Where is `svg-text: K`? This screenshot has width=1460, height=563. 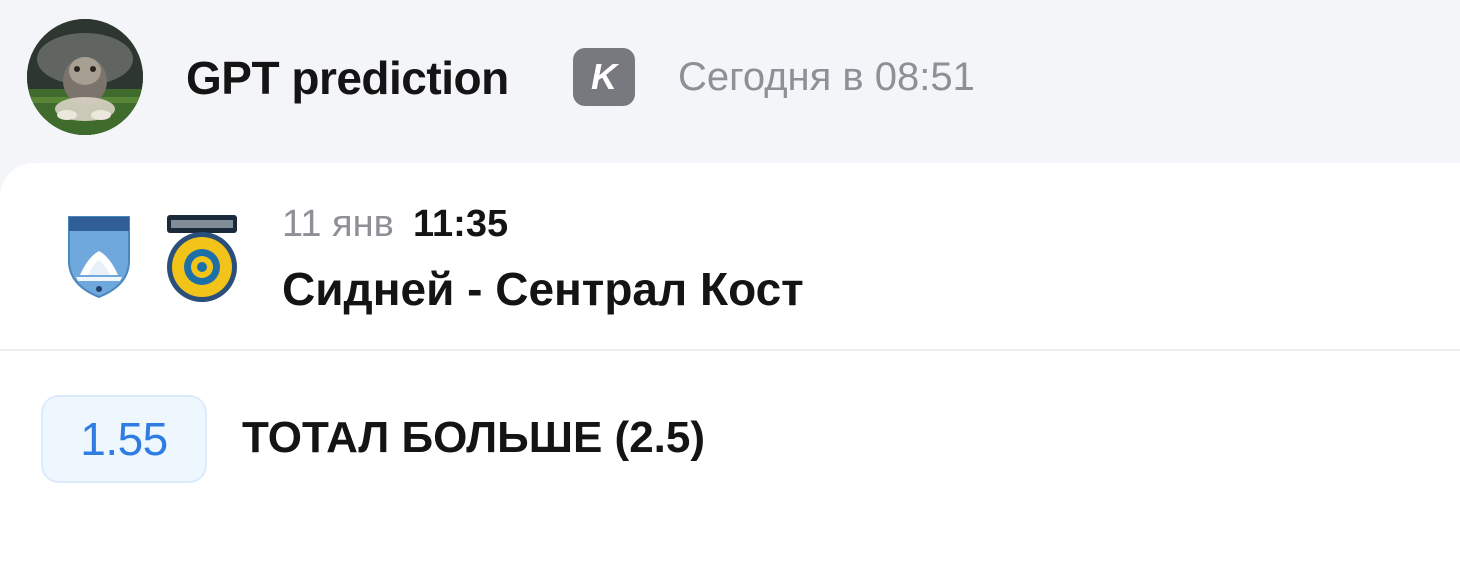 svg-text: K is located at coordinates (605, 77).